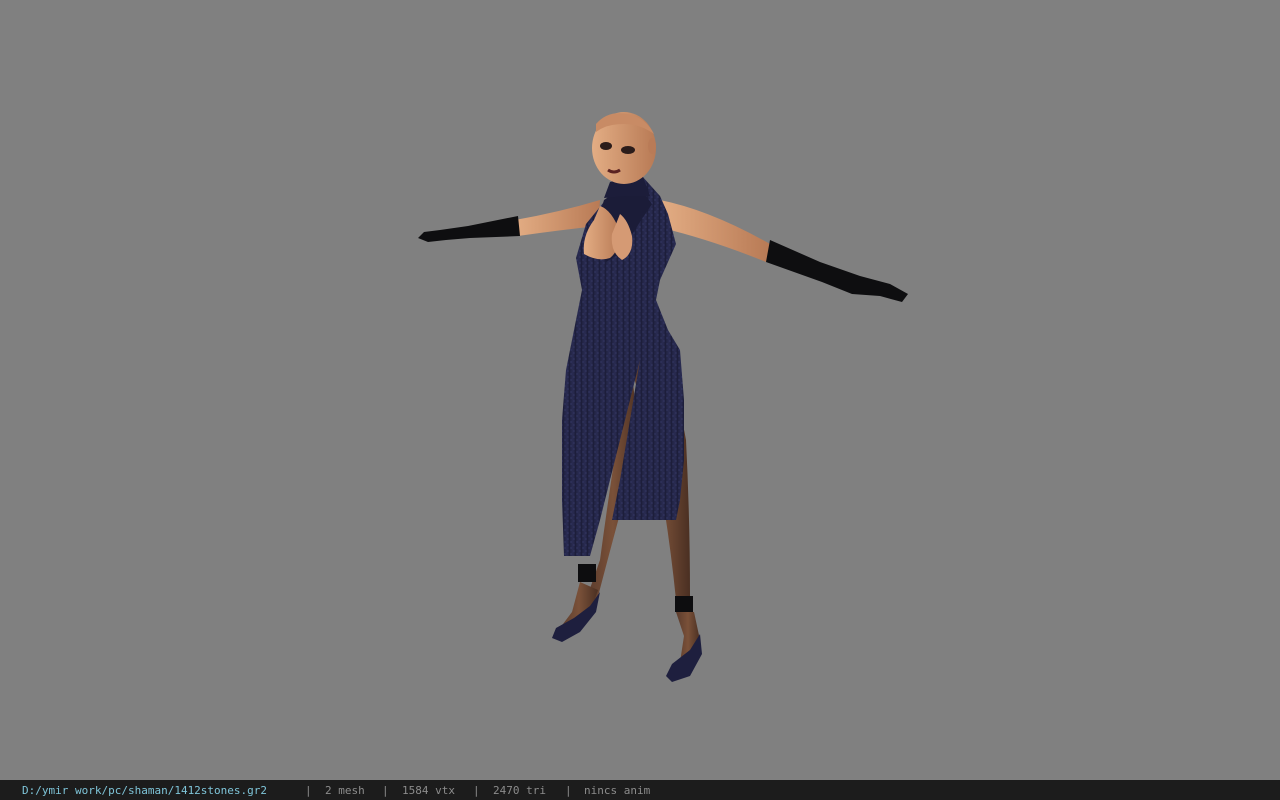  I want to click on file-path: D:/ymir work/pc/shaman/1412stones.gr2, so click(145, 790).